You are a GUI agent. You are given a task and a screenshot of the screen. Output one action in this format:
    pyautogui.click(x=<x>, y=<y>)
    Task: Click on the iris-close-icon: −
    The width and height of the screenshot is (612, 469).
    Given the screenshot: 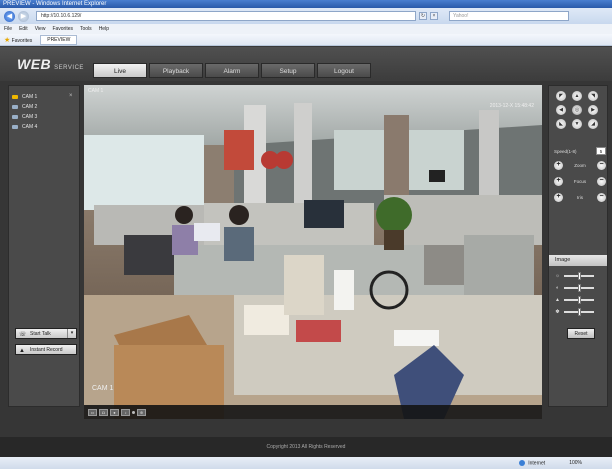 What is the action you would take?
    pyautogui.click(x=601, y=197)
    